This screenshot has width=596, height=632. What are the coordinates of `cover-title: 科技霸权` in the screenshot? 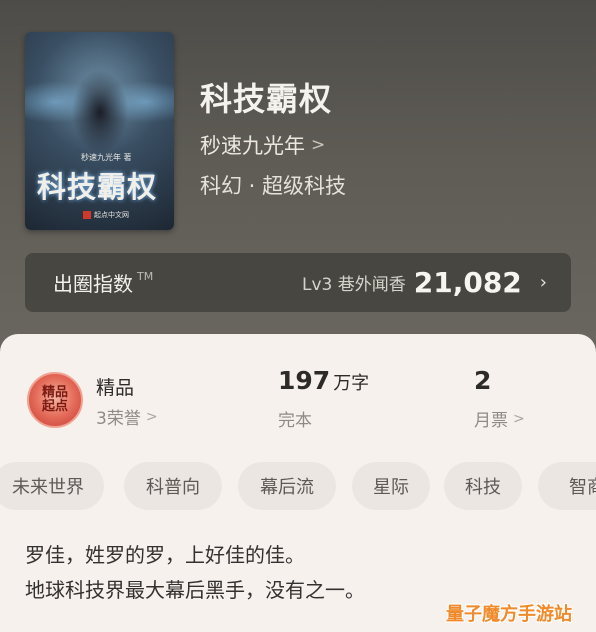 It's located at (97, 187).